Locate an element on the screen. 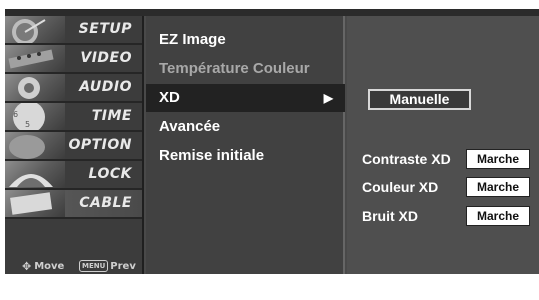  category-label: VIDEO is located at coordinates (106, 58).